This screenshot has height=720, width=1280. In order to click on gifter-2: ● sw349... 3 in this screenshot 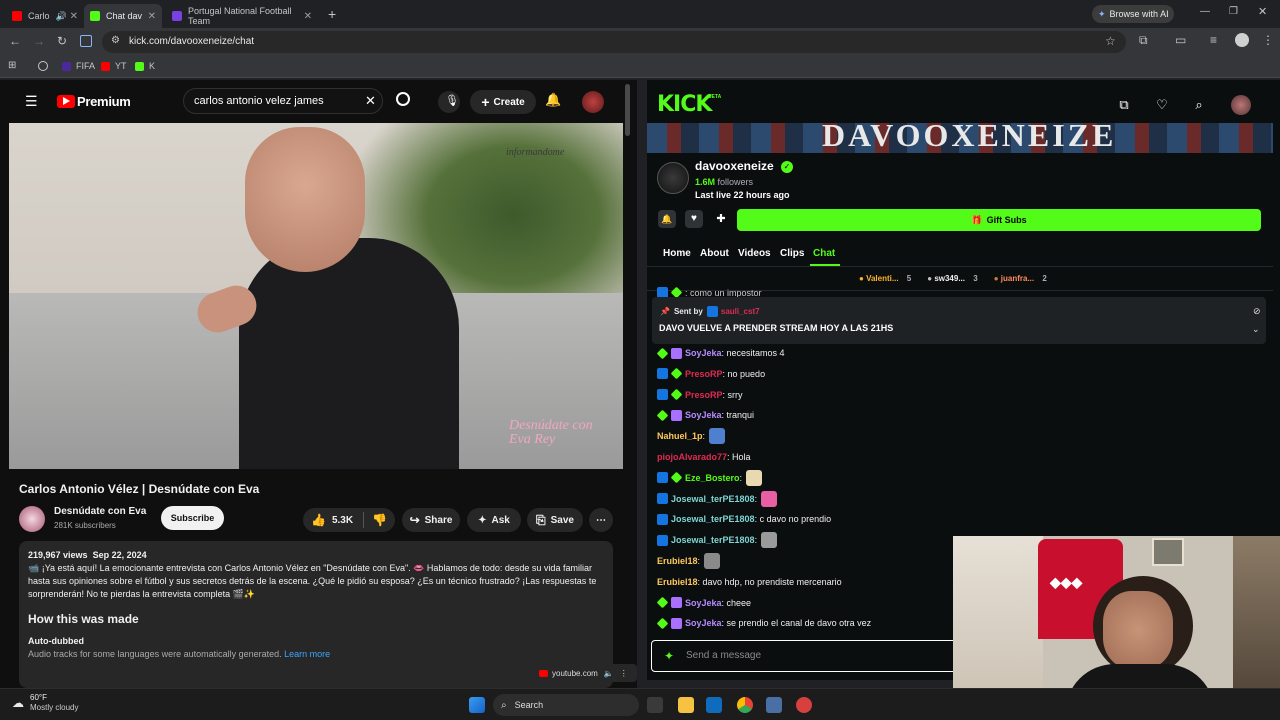, I will do `click(952, 278)`.